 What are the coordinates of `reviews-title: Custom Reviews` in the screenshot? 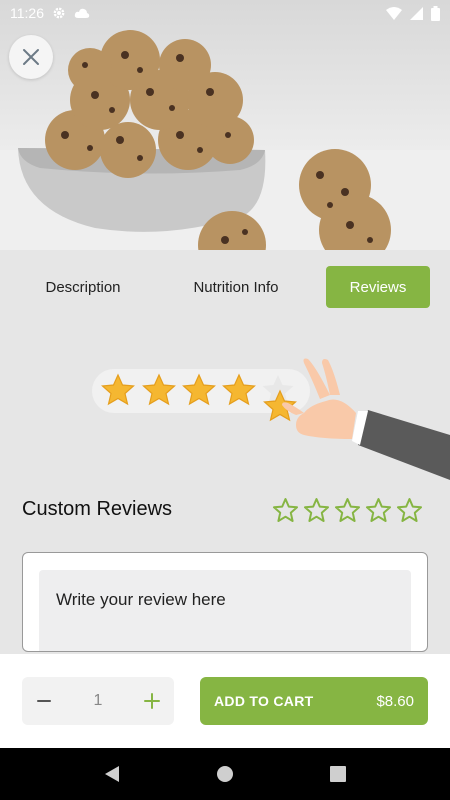 It's located at (97, 509).